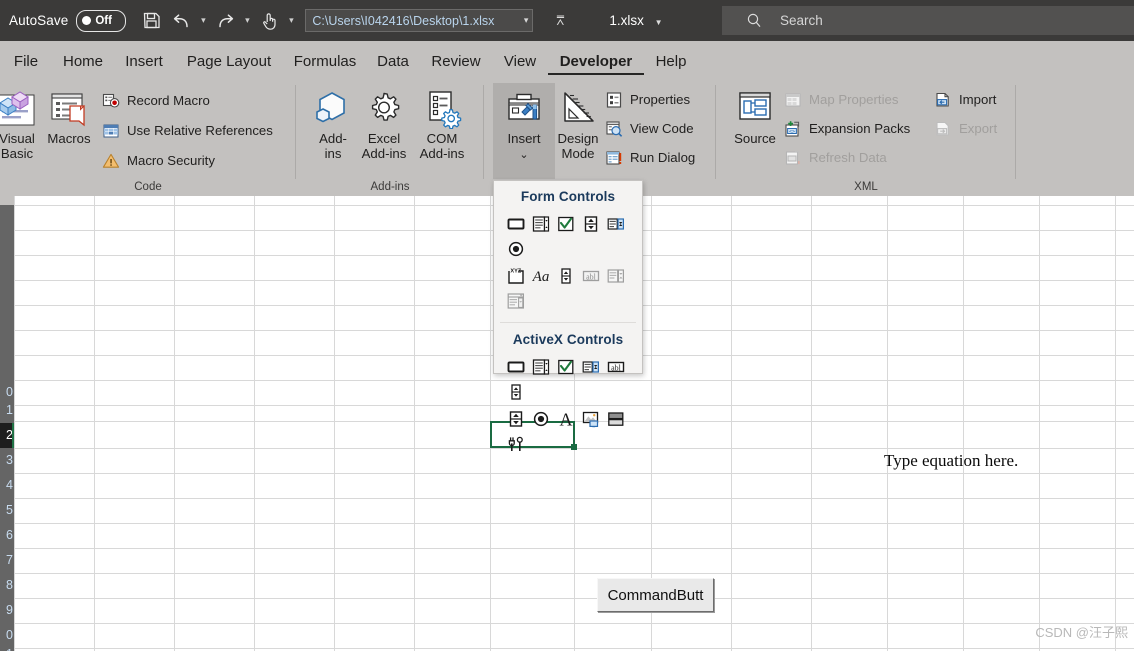 Image resolution: width=1134 pixels, height=651 pixels. What do you see at coordinates (203, 21) in the screenshot?
I see `undo-dropdown-caret: ▾` at bounding box center [203, 21].